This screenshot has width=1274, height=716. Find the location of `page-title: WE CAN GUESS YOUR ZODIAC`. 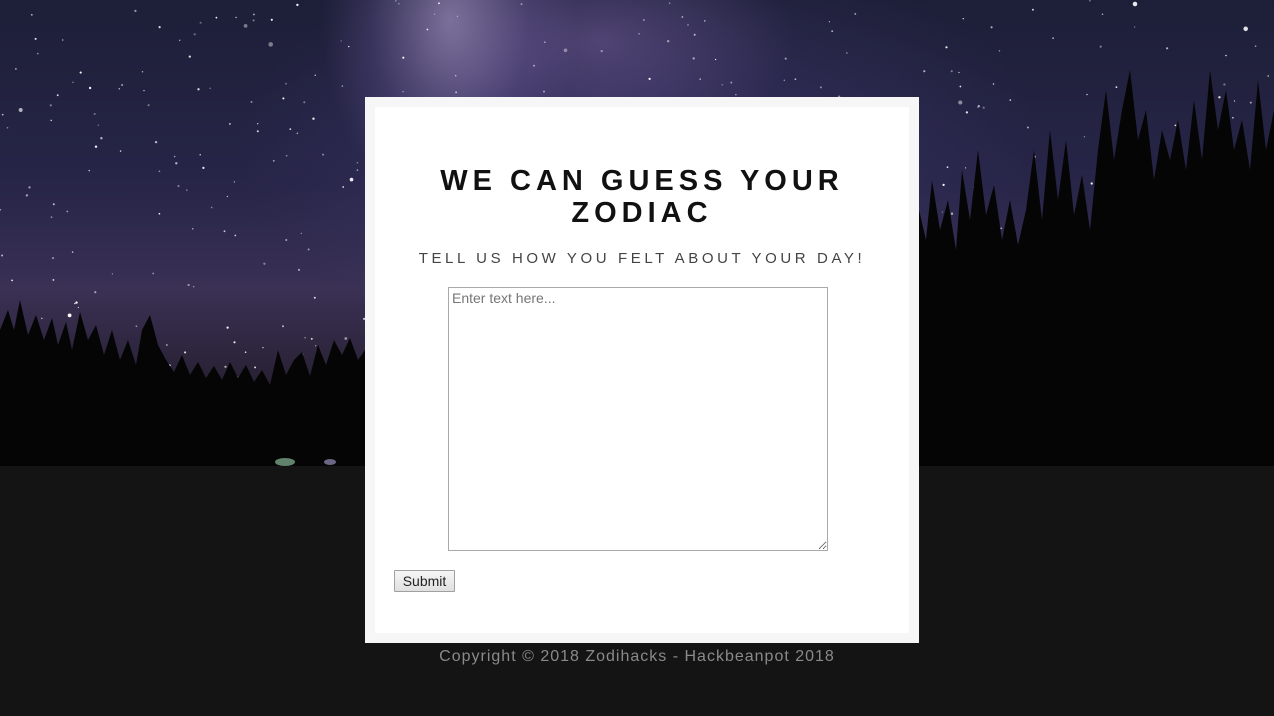

page-title: WE CAN GUESS YOUR ZODIAC is located at coordinates (642, 197).